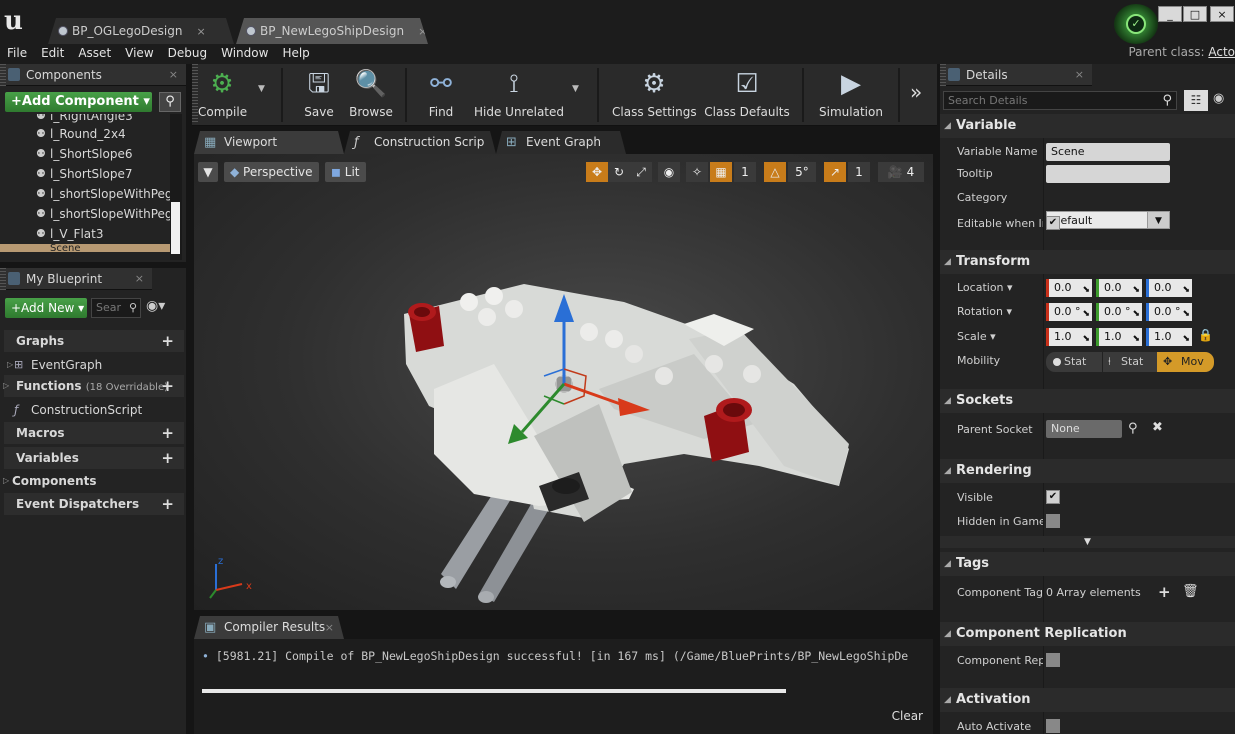  What do you see at coordinates (1087, 401) in the screenshot?
I see `sockets-category-header: ◢ Sockets` at bounding box center [1087, 401].